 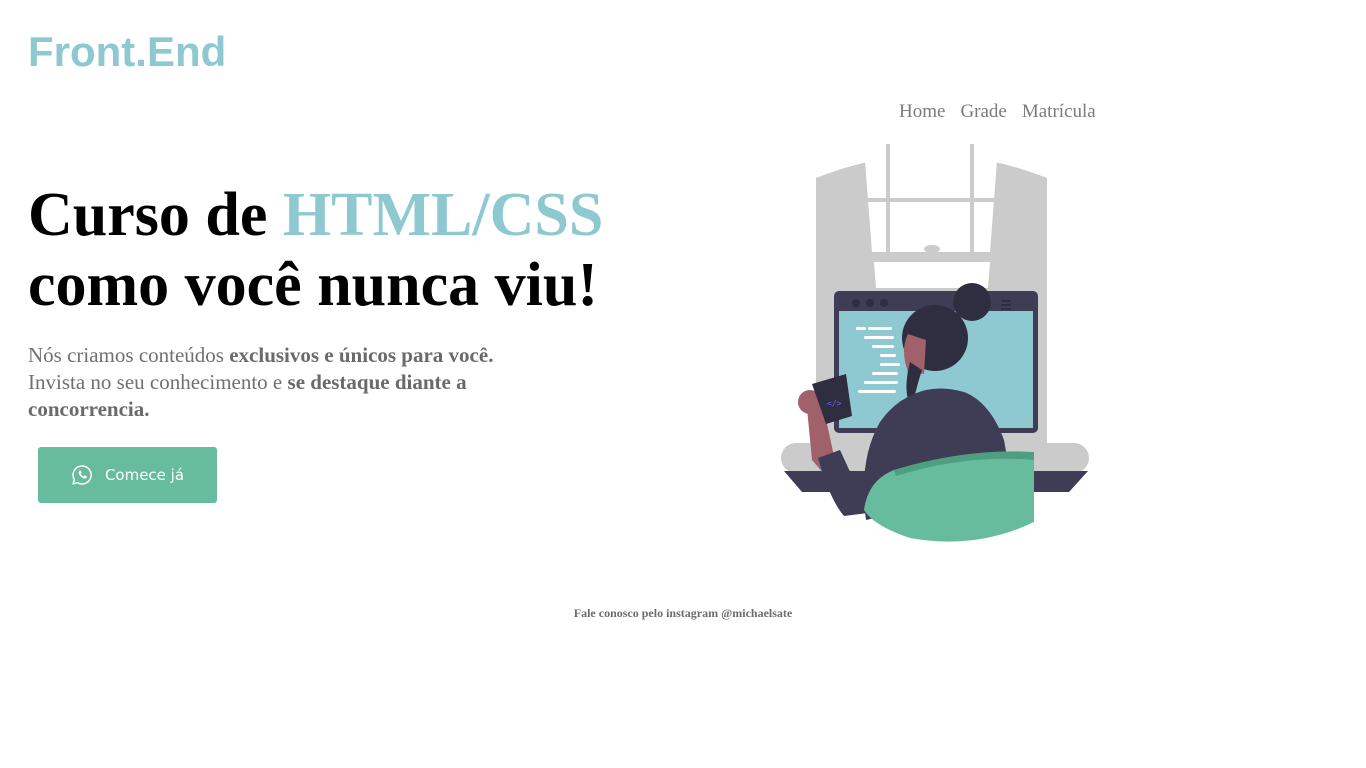 What do you see at coordinates (443, 215) in the screenshot?
I see `hero-title-accent: HTML/CSS` at bounding box center [443, 215].